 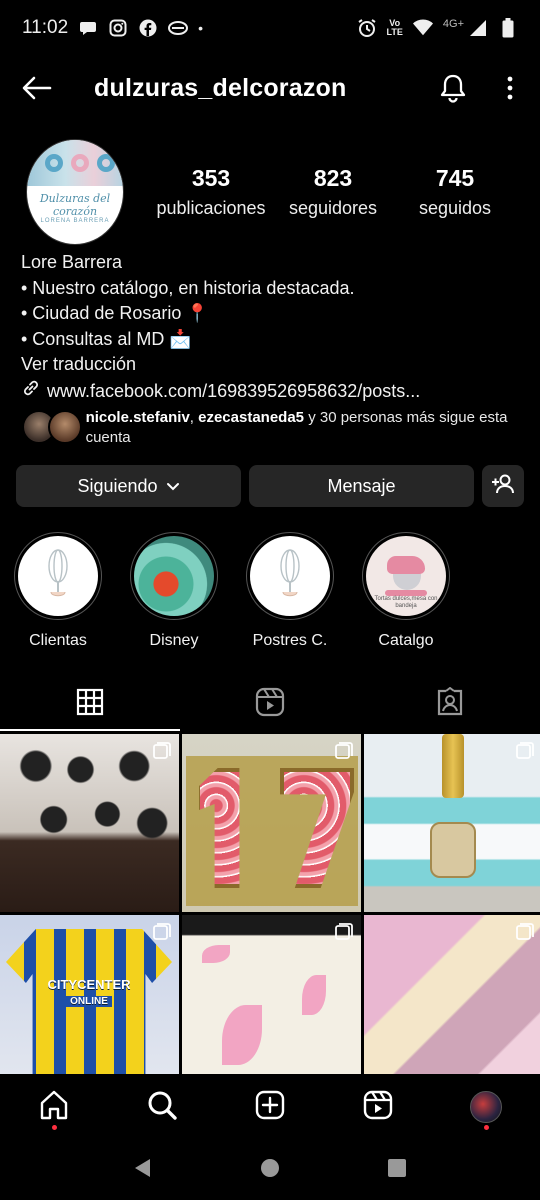 I want to click on following-label: Siguiendo, so click(x=117, y=485).